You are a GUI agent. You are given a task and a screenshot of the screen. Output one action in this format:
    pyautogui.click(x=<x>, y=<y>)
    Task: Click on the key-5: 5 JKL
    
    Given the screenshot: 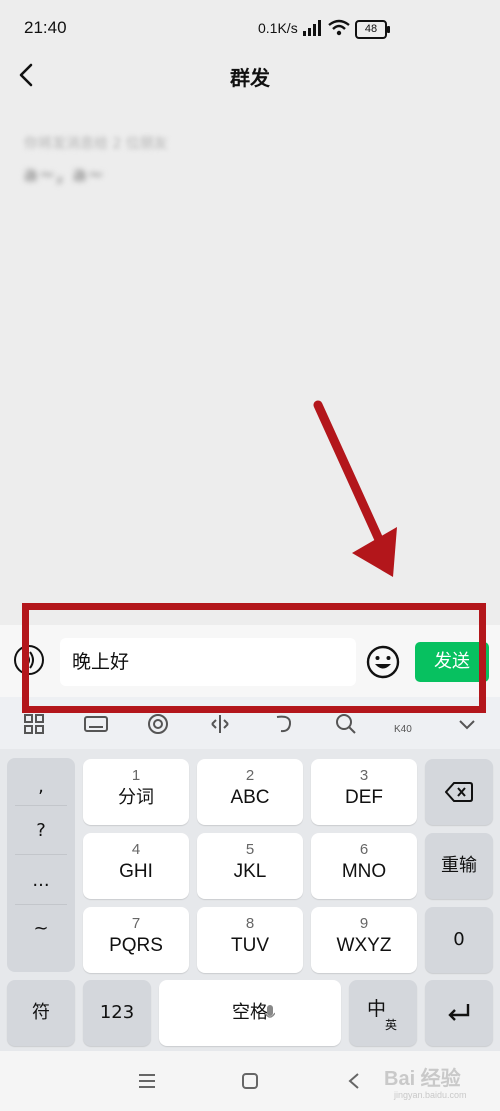 What is the action you would take?
    pyautogui.click(x=250, y=866)
    